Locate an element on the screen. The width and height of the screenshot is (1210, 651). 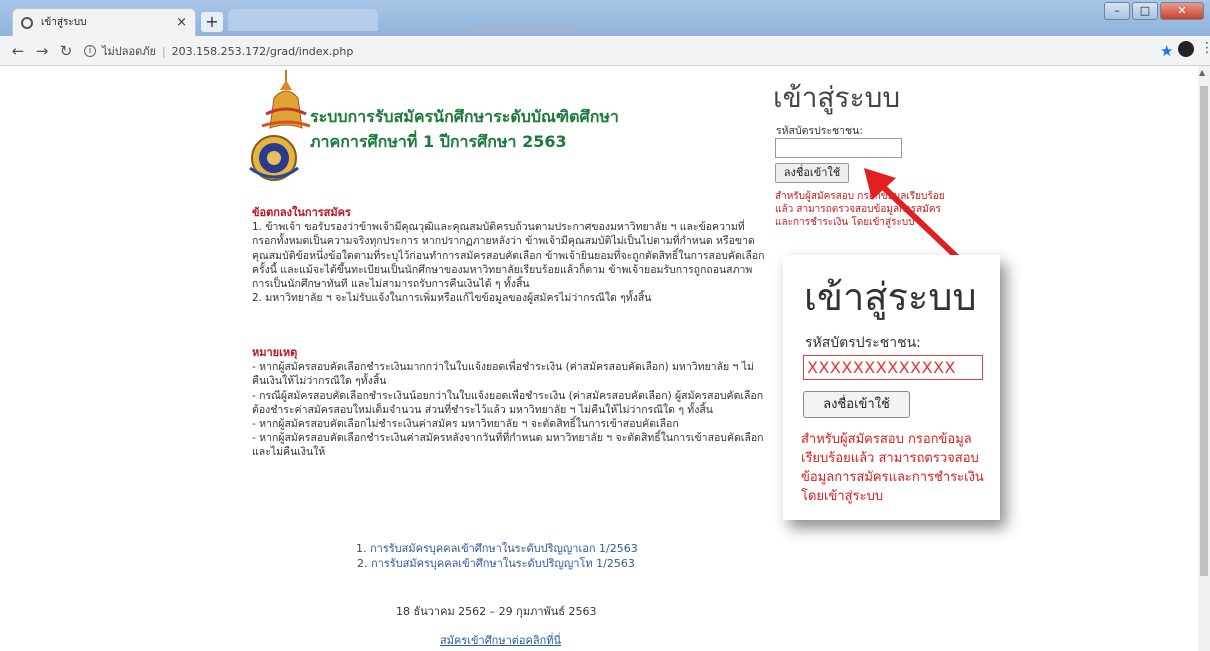
minimize-button: – is located at coordinates (1117, 11).